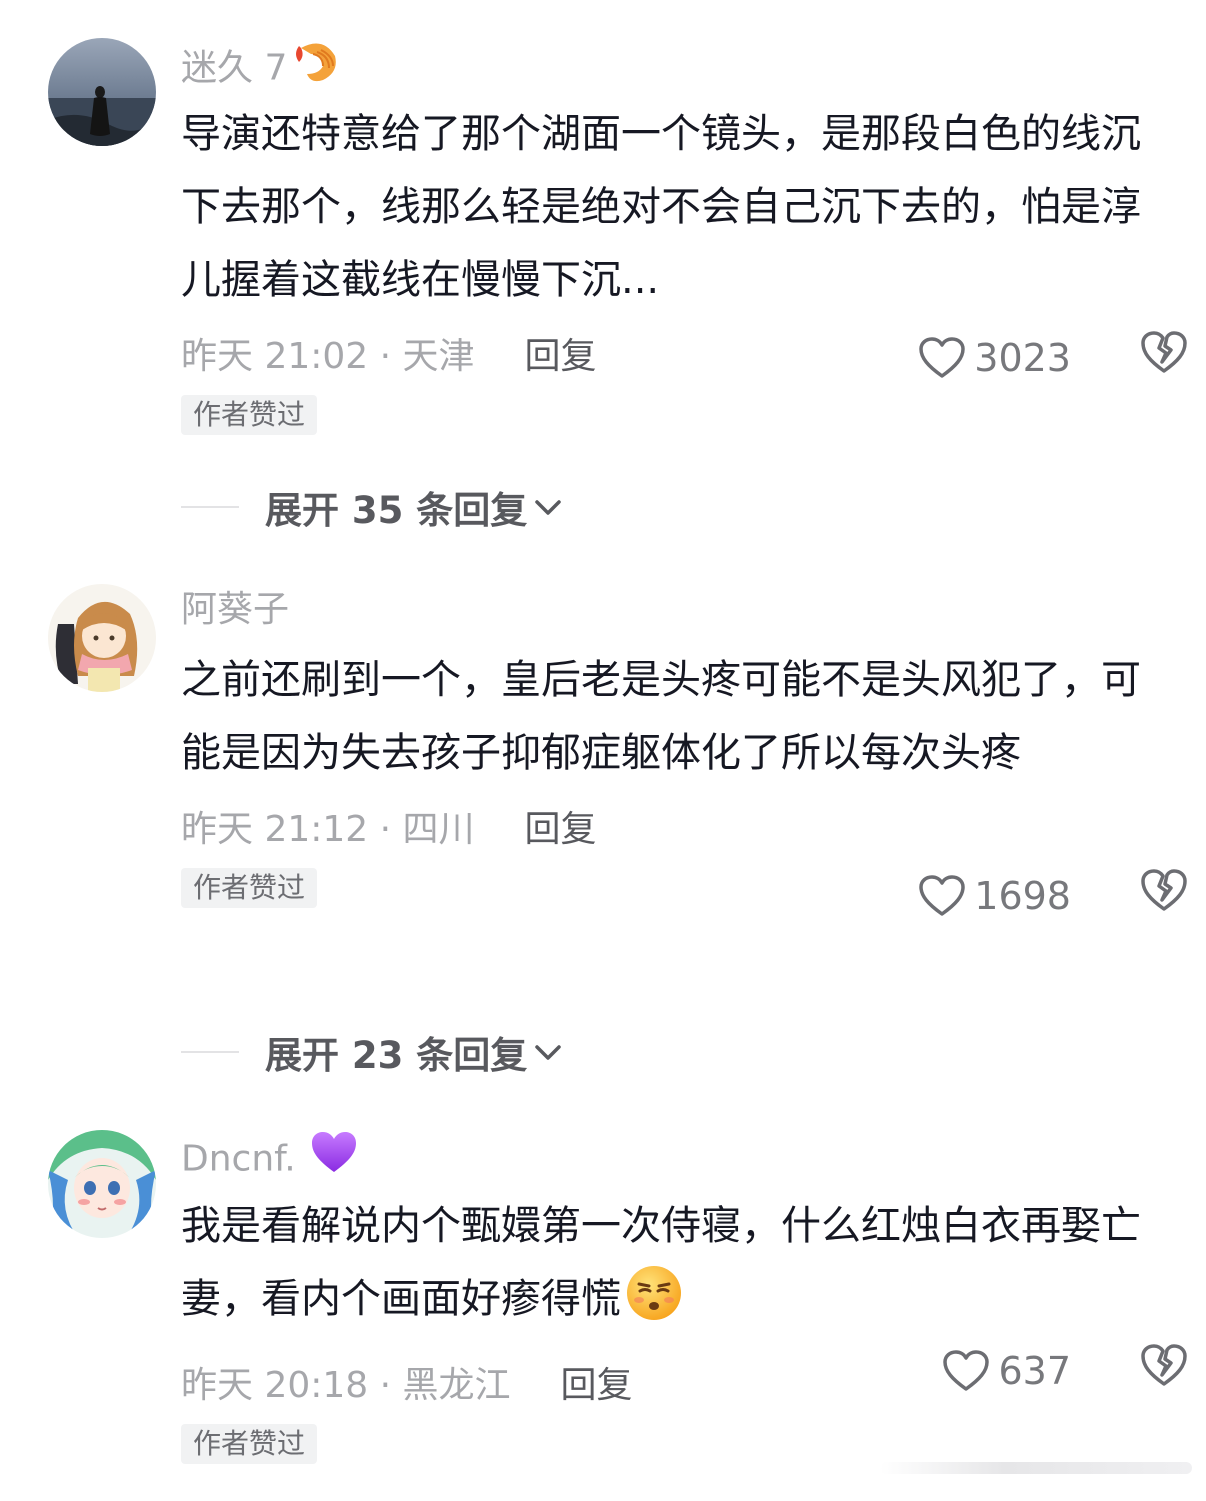 The width and height of the screenshot is (1206, 1501). Describe the element at coordinates (676, 1156) in the screenshot. I see `username: Dncnf.` at that location.